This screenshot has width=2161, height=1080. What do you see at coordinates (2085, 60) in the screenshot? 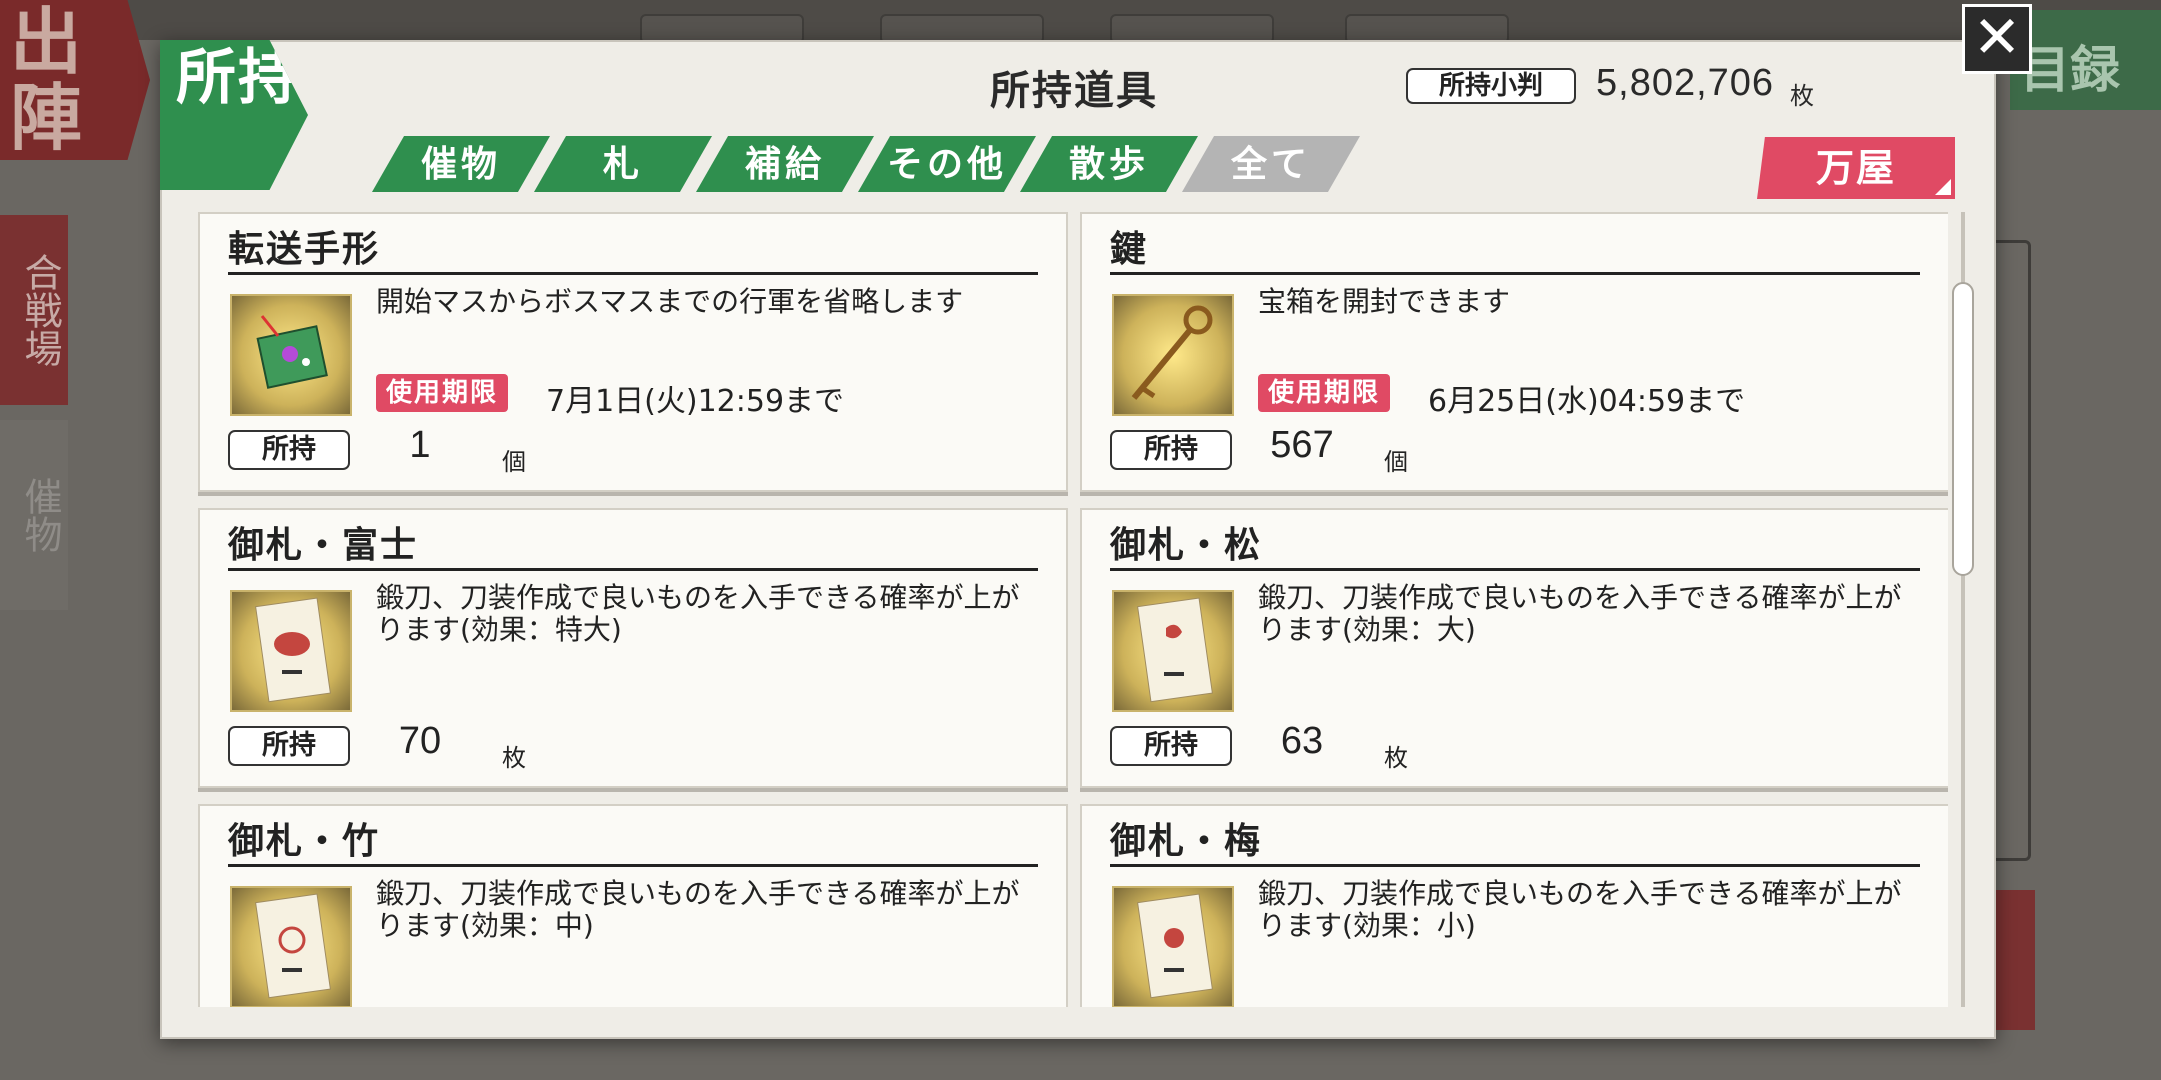
I see `catalog-button: 目録` at bounding box center [2085, 60].